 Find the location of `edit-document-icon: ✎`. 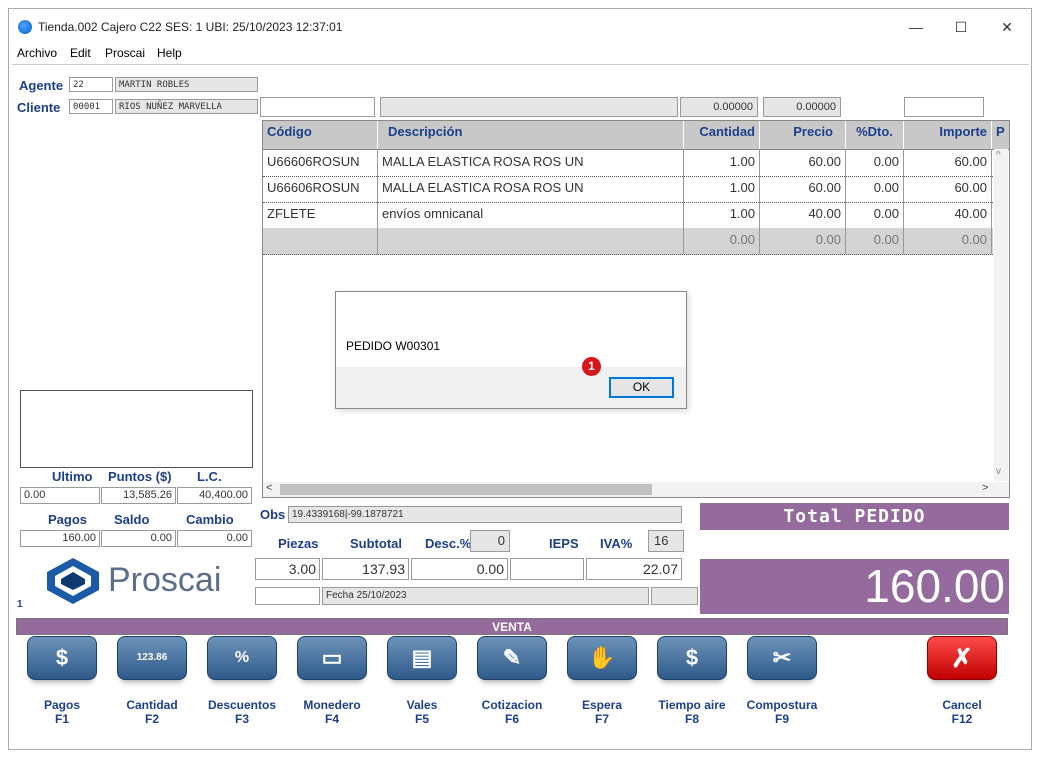

edit-document-icon: ✎ is located at coordinates (512, 657).